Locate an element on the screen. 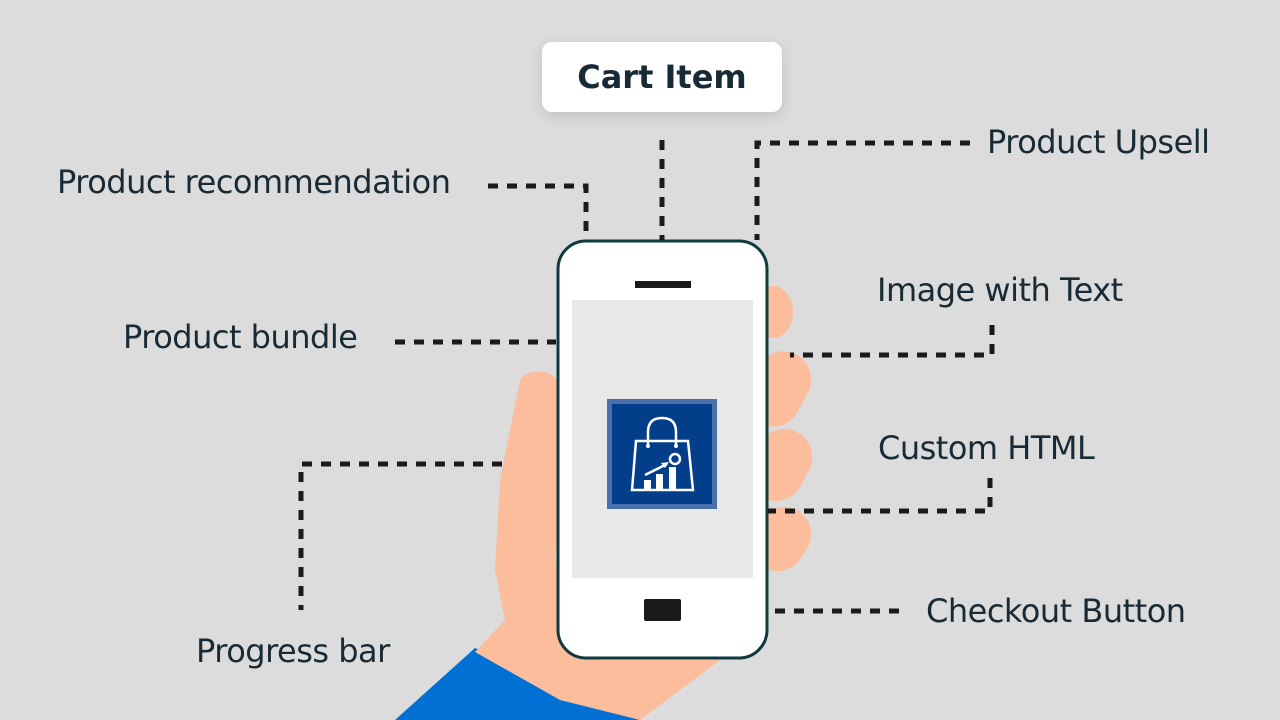 The image size is (1280, 720). cart-item-title: Cart Item is located at coordinates (662, 77).